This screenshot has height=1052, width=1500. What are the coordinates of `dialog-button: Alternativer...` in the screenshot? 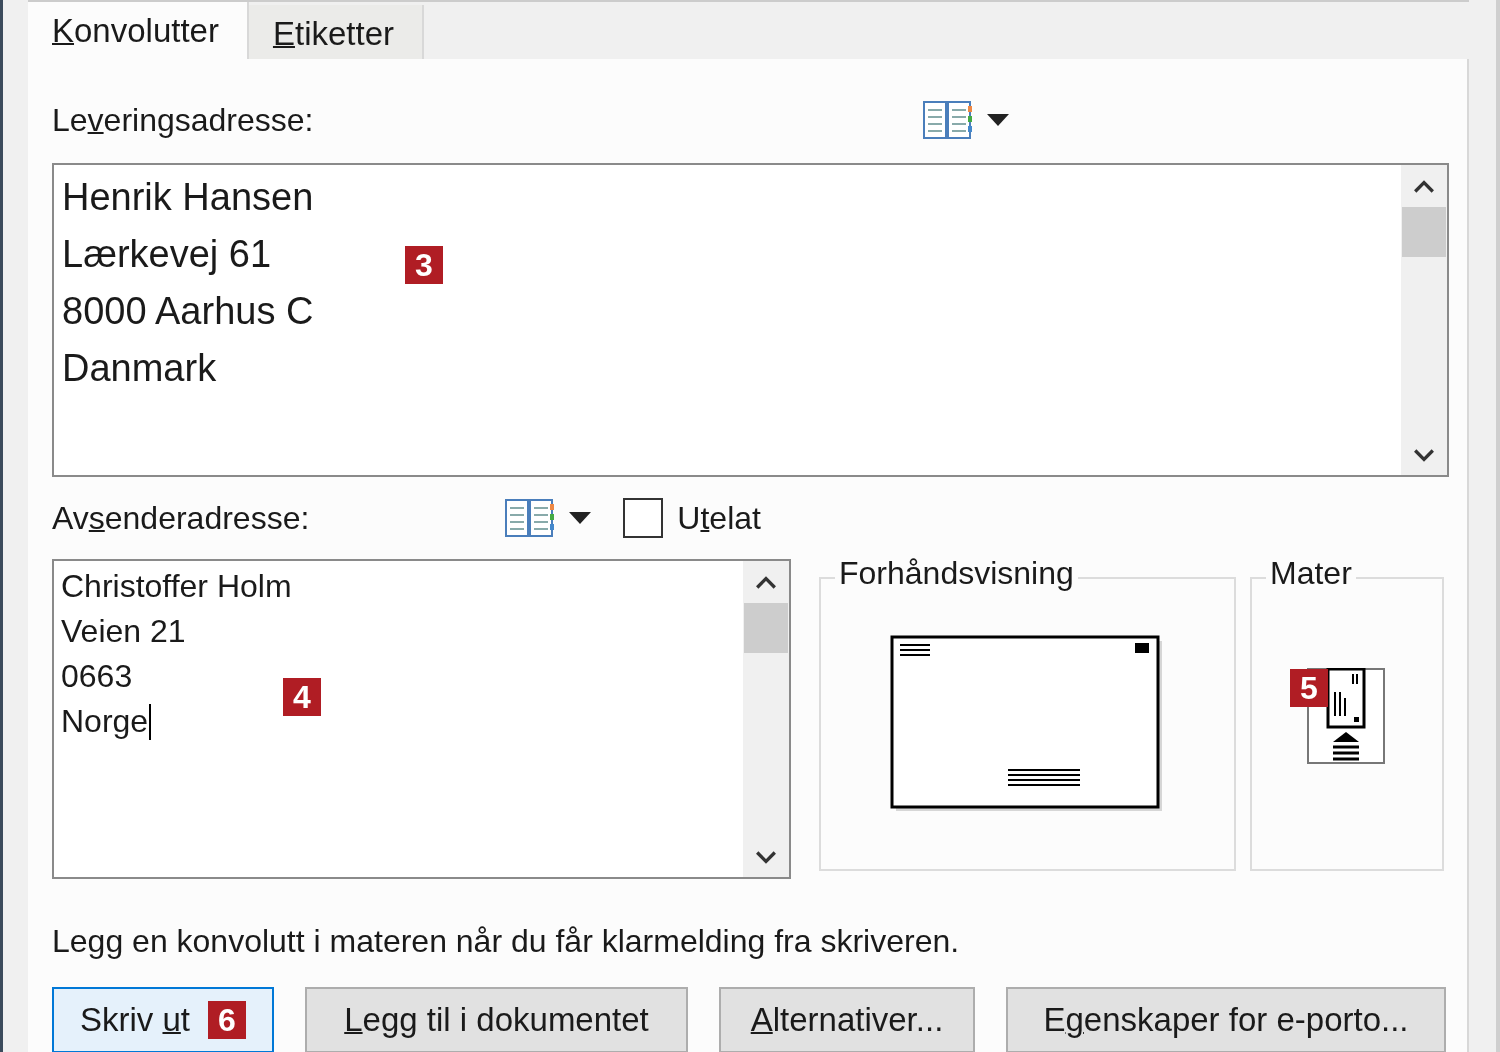 It's located at (847, 1019).